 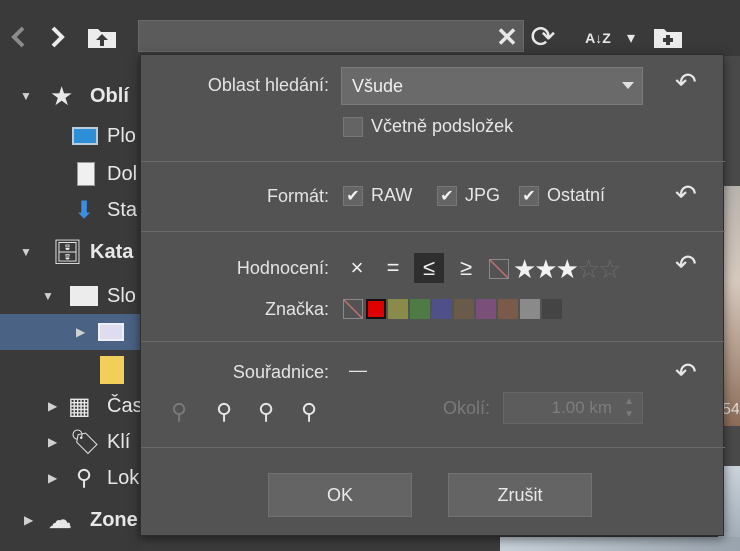 I want to click on map-pin-icon: ⚲, so click(x=84, y=477).